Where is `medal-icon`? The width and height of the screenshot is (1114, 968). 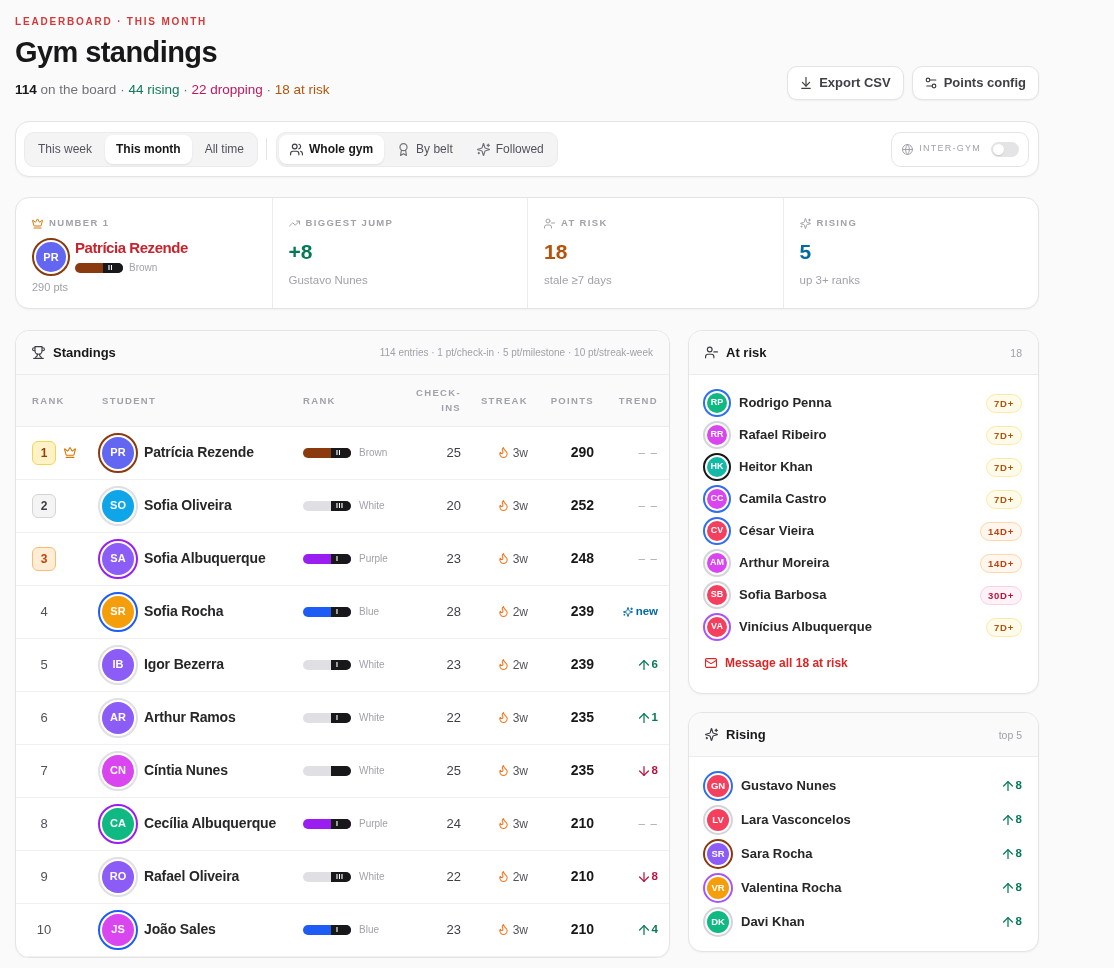 medal-icon is located at coordinates (404, 149).